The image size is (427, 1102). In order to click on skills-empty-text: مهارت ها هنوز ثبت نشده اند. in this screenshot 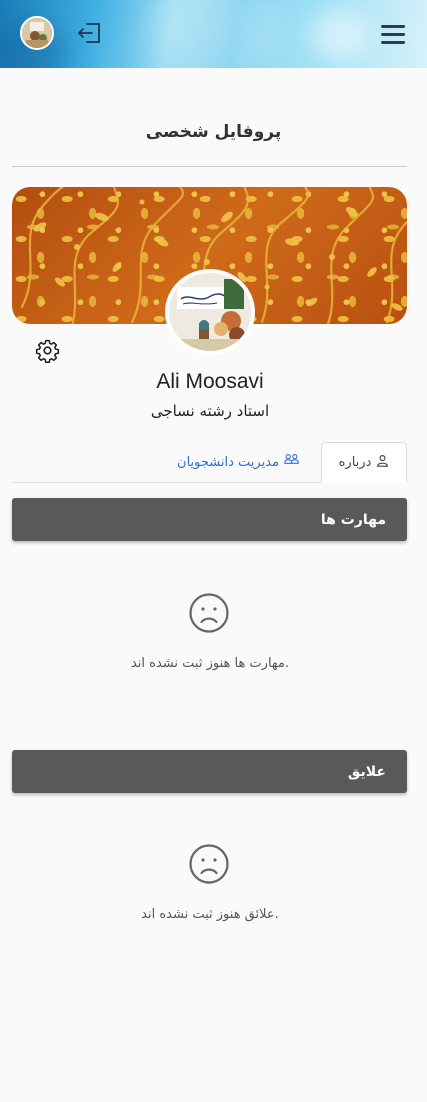, I will do `click(210, 663)`.